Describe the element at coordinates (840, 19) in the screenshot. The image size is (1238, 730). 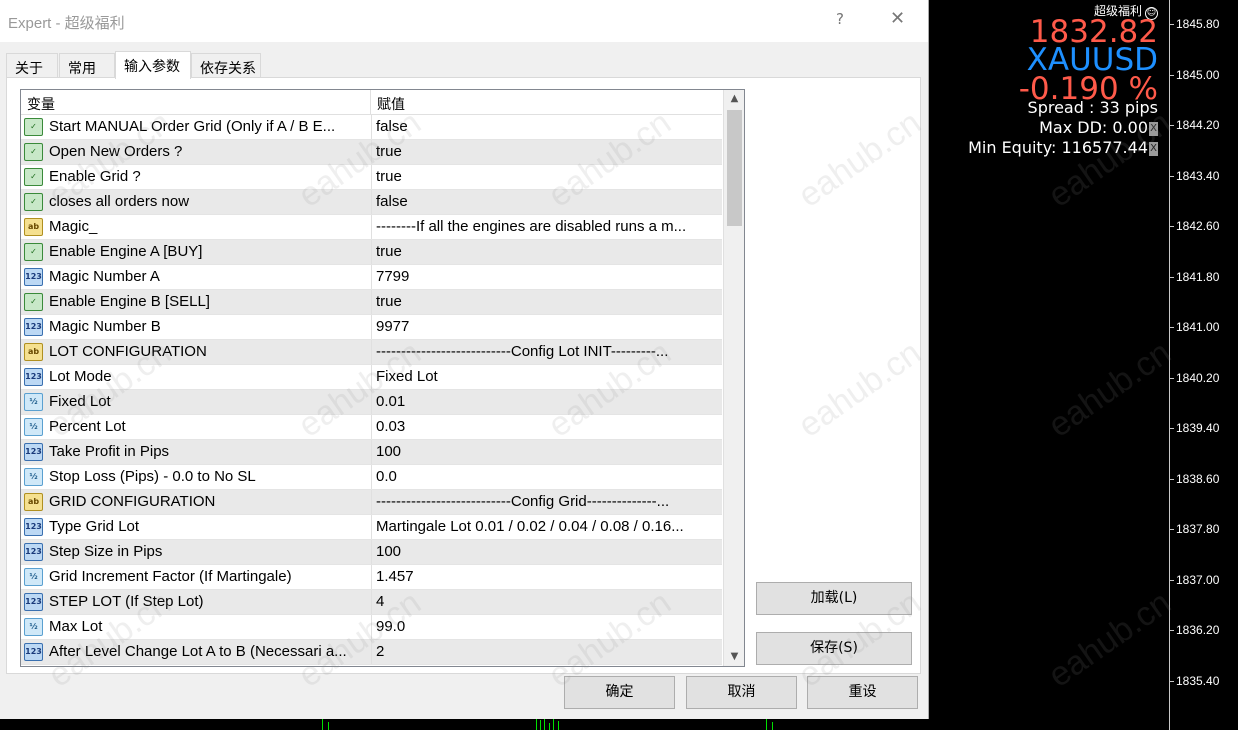
I see `help-button: ?` at that location.